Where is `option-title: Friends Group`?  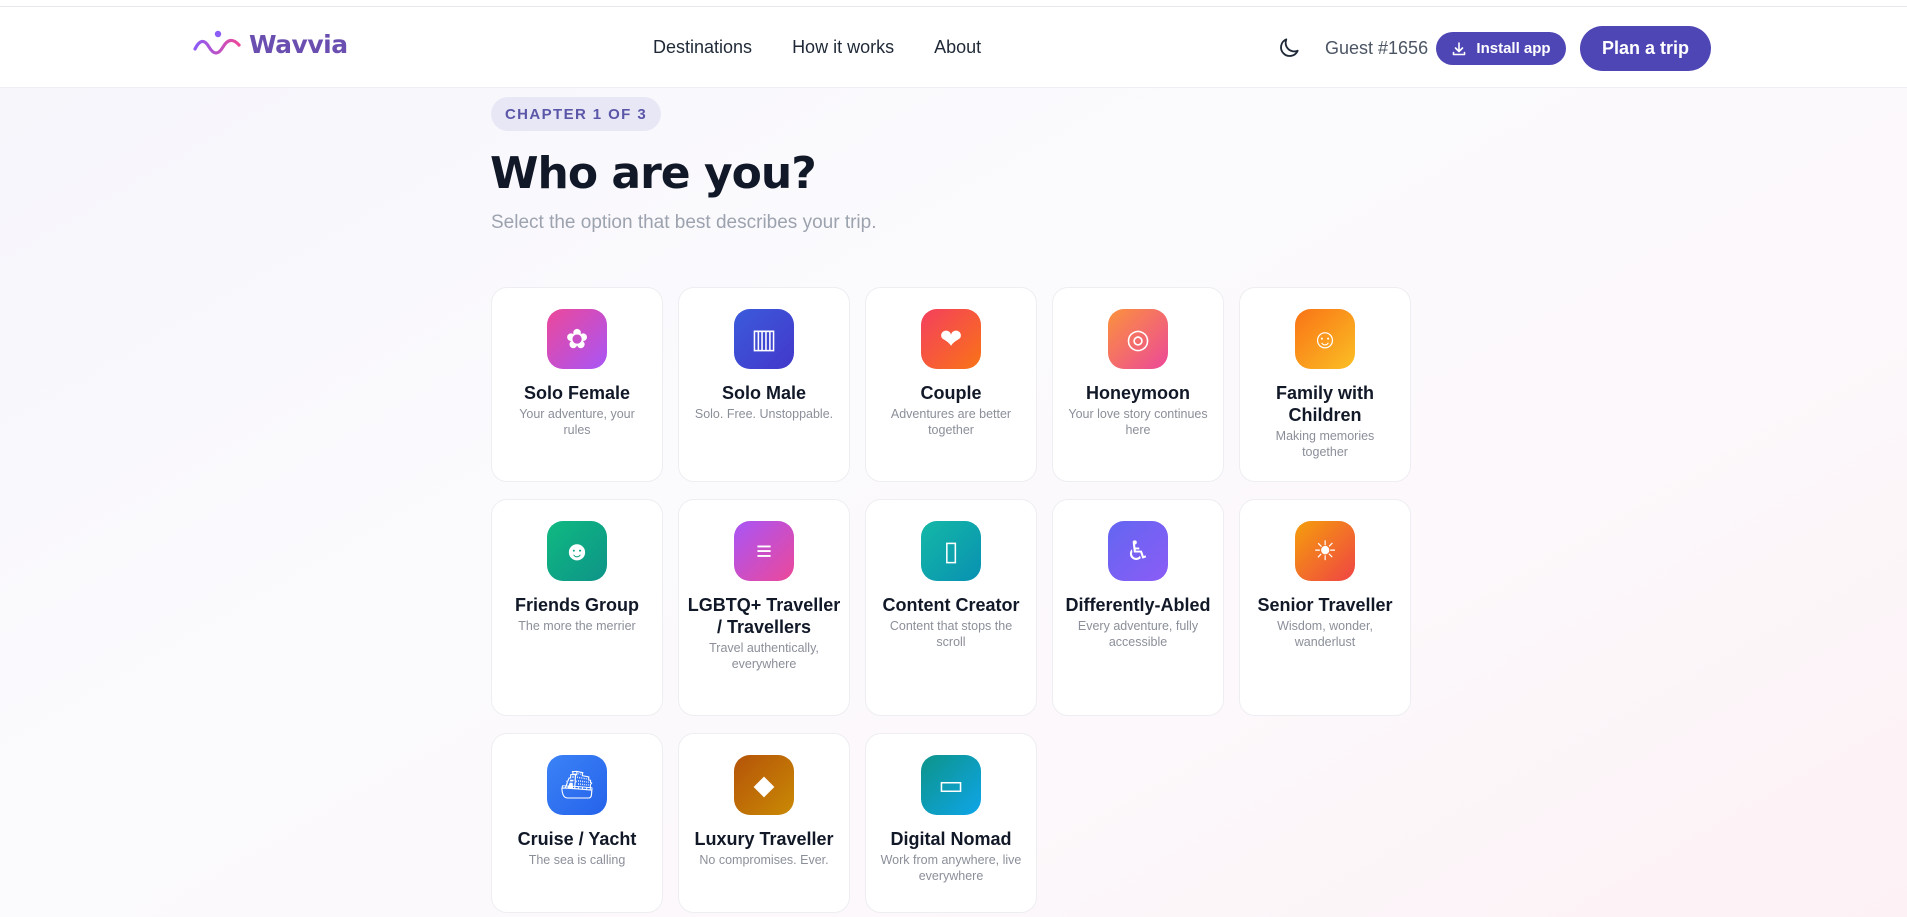 option-title: Friends Group is located at coordinates (576, 605).